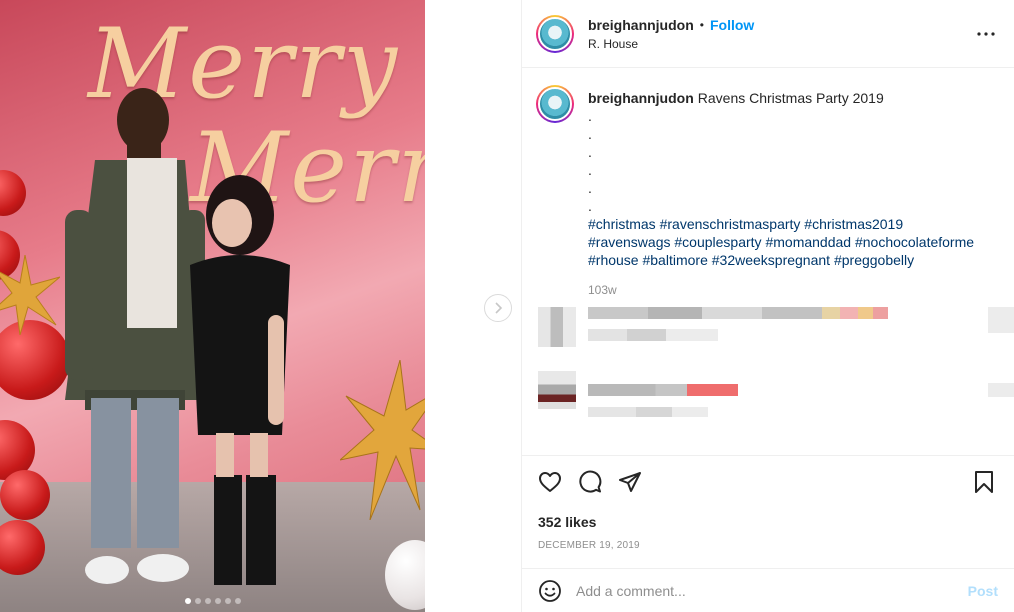 The image size is (1014, 612). What do you see at coordinates (622, 224) in the screenshot?
I see `hashtag-link: #christmas` at bounding box center [622, 224].